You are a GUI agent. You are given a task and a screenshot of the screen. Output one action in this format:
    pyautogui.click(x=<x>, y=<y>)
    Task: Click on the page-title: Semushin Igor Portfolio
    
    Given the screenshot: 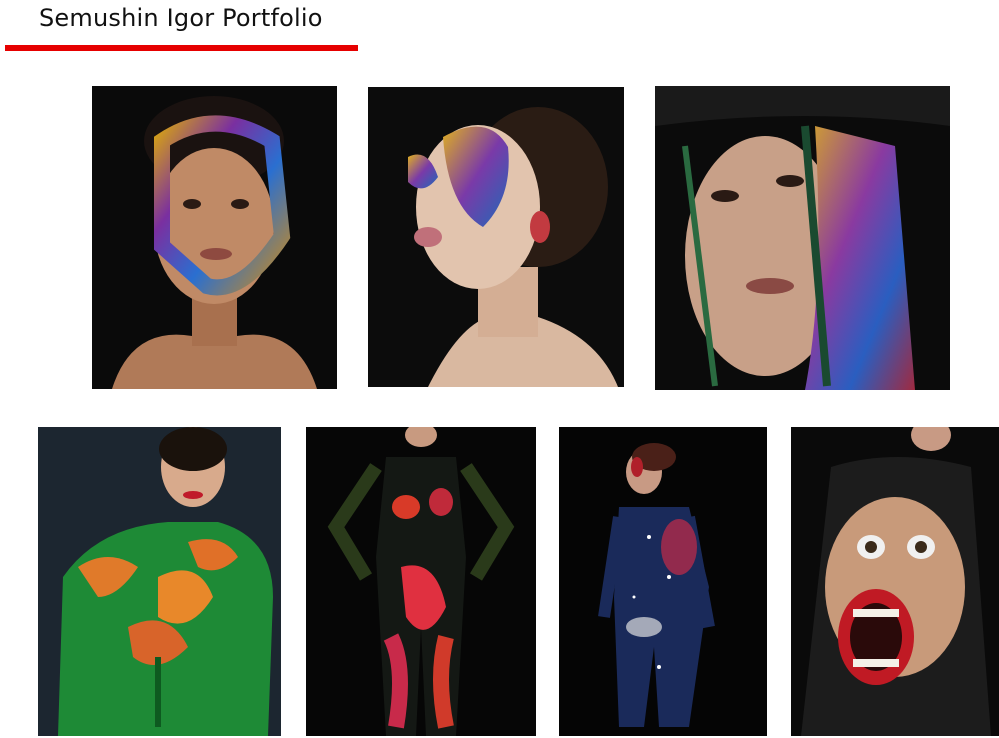 What is the action you would take?
    pyautogui.click(x=181, y=18)
    